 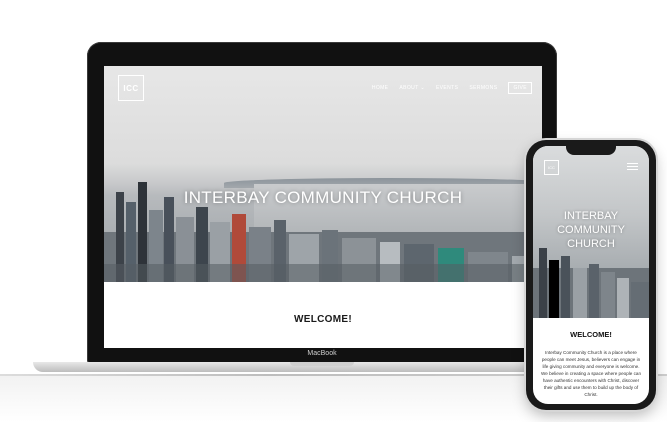 What do you see at coordinates (322, 364) in the screenshot?
I see `laptop-hinge-notch` at bounding box center [322, 364].